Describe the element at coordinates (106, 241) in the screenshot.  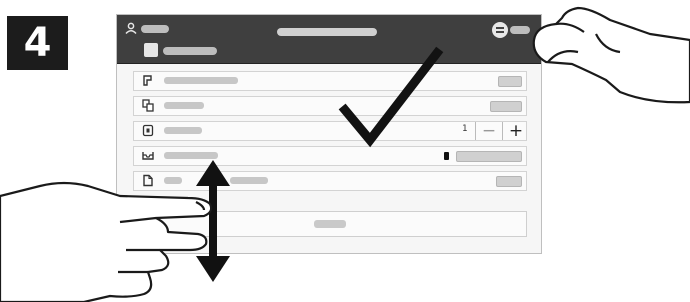
I see `left-hand-icon` at that location.